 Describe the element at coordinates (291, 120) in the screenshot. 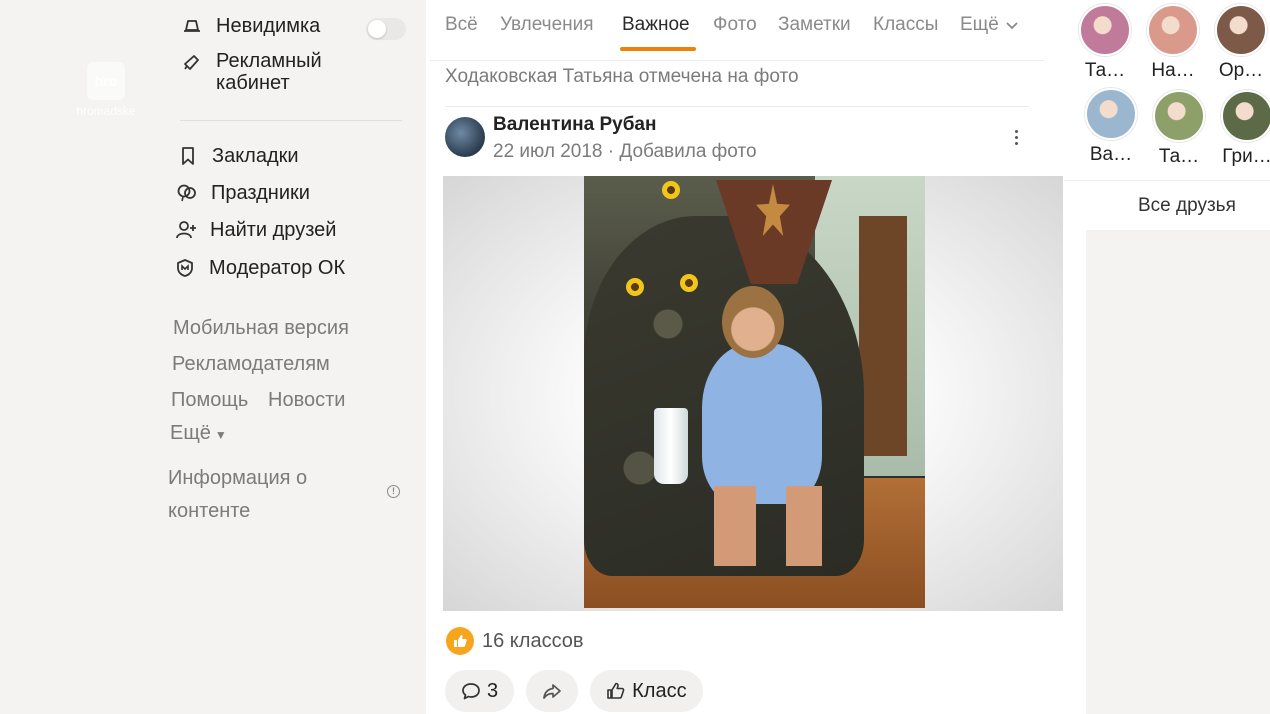

I see `nav-divider` at that location.